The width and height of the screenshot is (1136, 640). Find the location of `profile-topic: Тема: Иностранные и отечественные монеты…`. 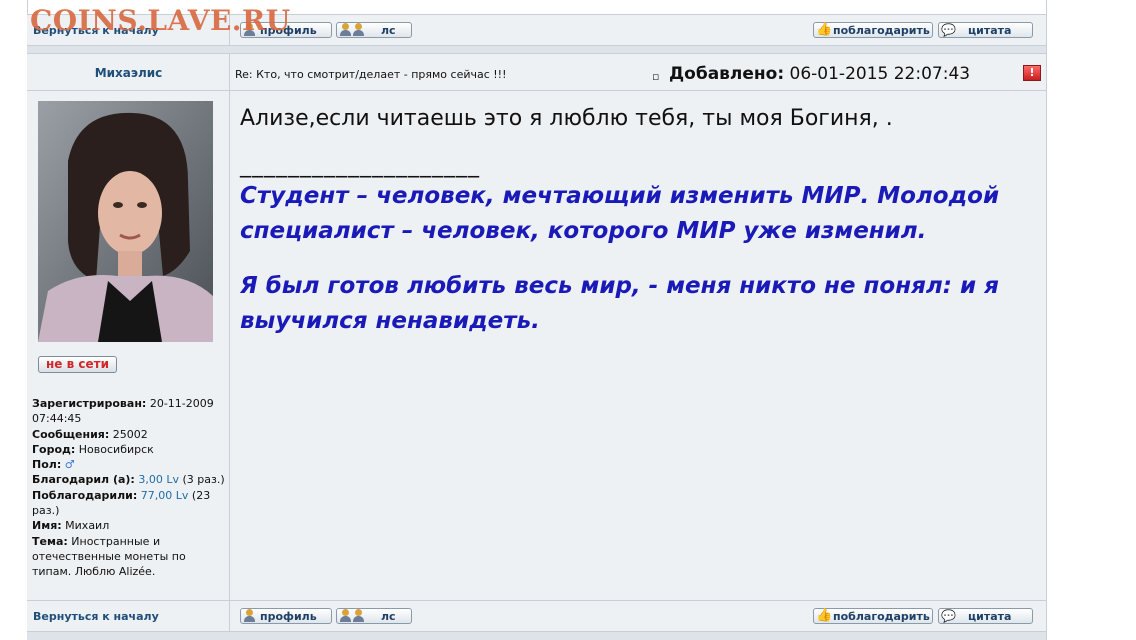

profile-topic: Тема: Иностранные и отечественные монеты… is located at coordinates (109, 556).